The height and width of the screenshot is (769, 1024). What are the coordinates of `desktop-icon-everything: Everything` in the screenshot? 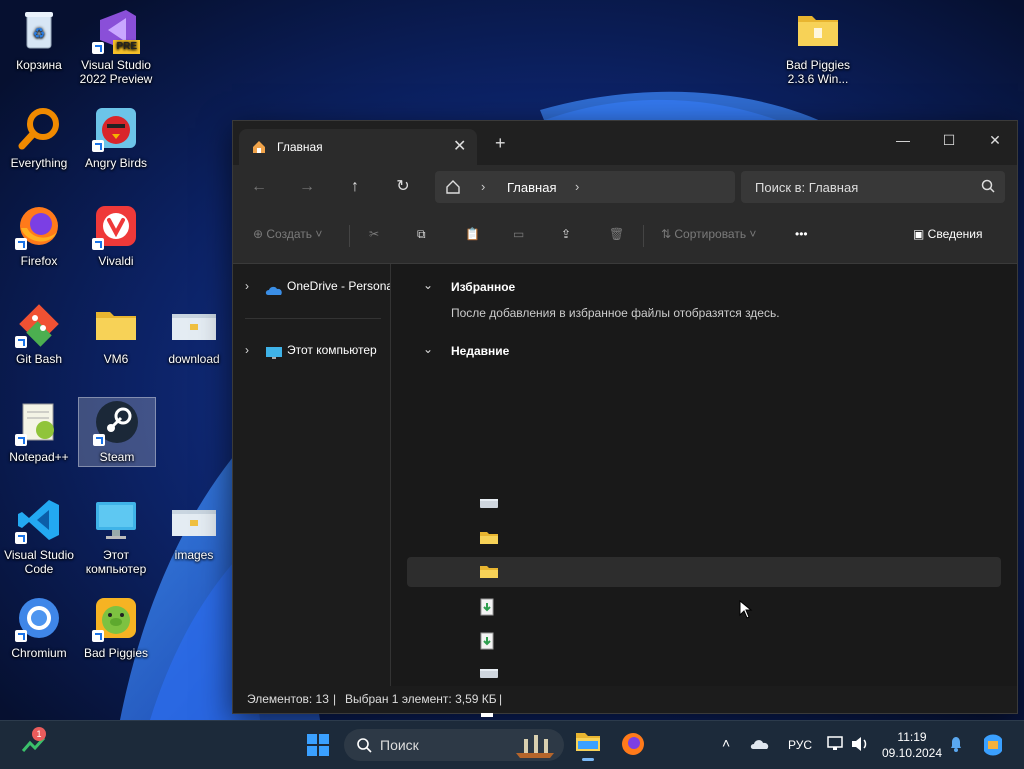 It's located at (39, 137).